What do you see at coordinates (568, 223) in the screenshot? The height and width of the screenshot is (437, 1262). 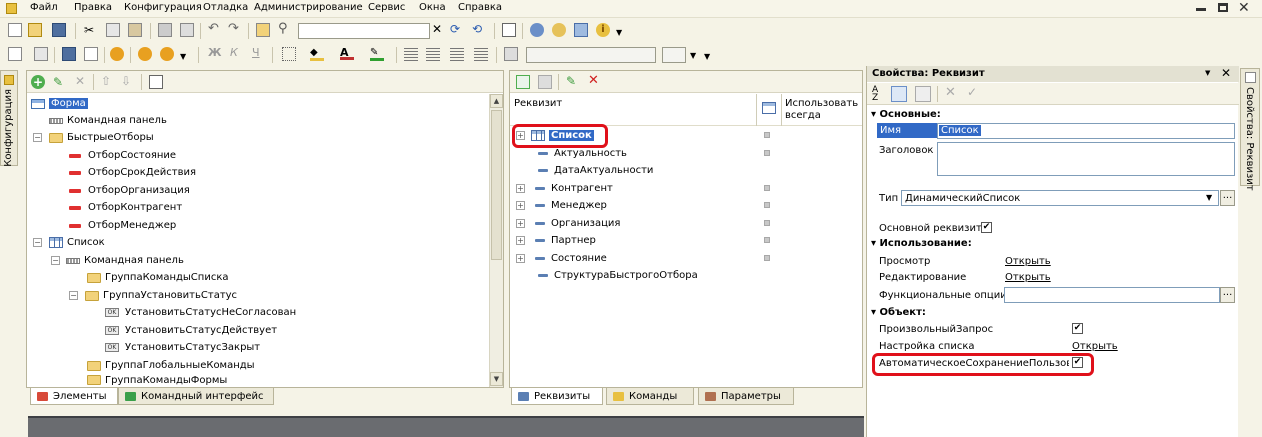 I see `attr-row-organization: + Организация` at bounding box center [568, 223].